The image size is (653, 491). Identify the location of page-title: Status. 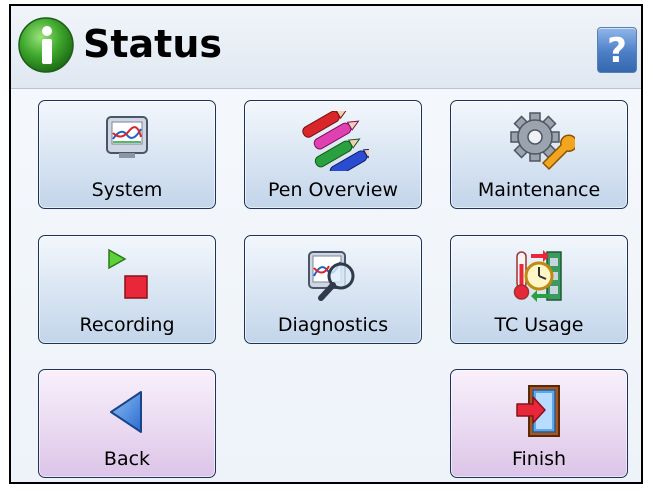
(153, 44).